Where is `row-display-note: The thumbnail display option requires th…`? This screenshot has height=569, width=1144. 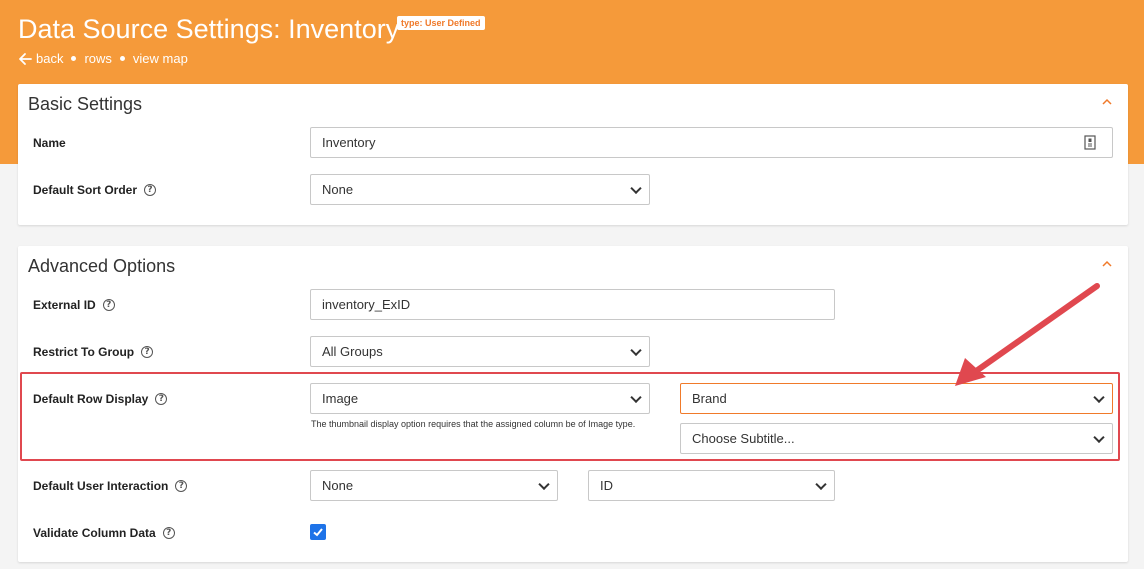
row-display-note: The thumbnail display option requires th… is located at coordinates (473, 424).